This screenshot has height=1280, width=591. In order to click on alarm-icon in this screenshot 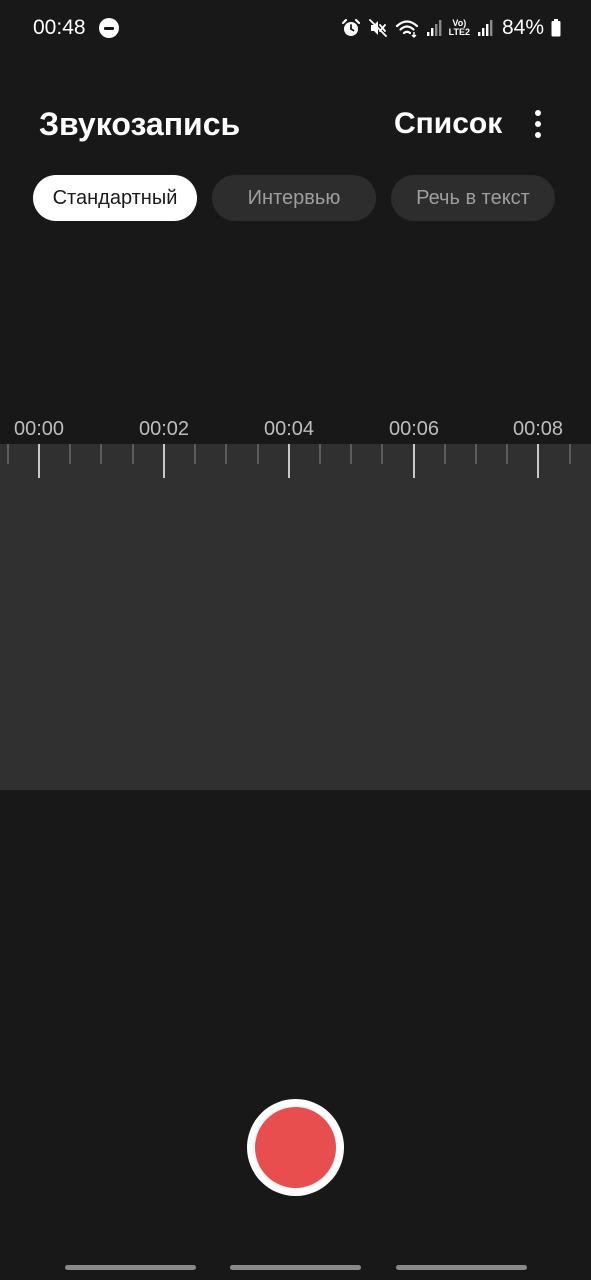, I will do `click(350, 27)`.